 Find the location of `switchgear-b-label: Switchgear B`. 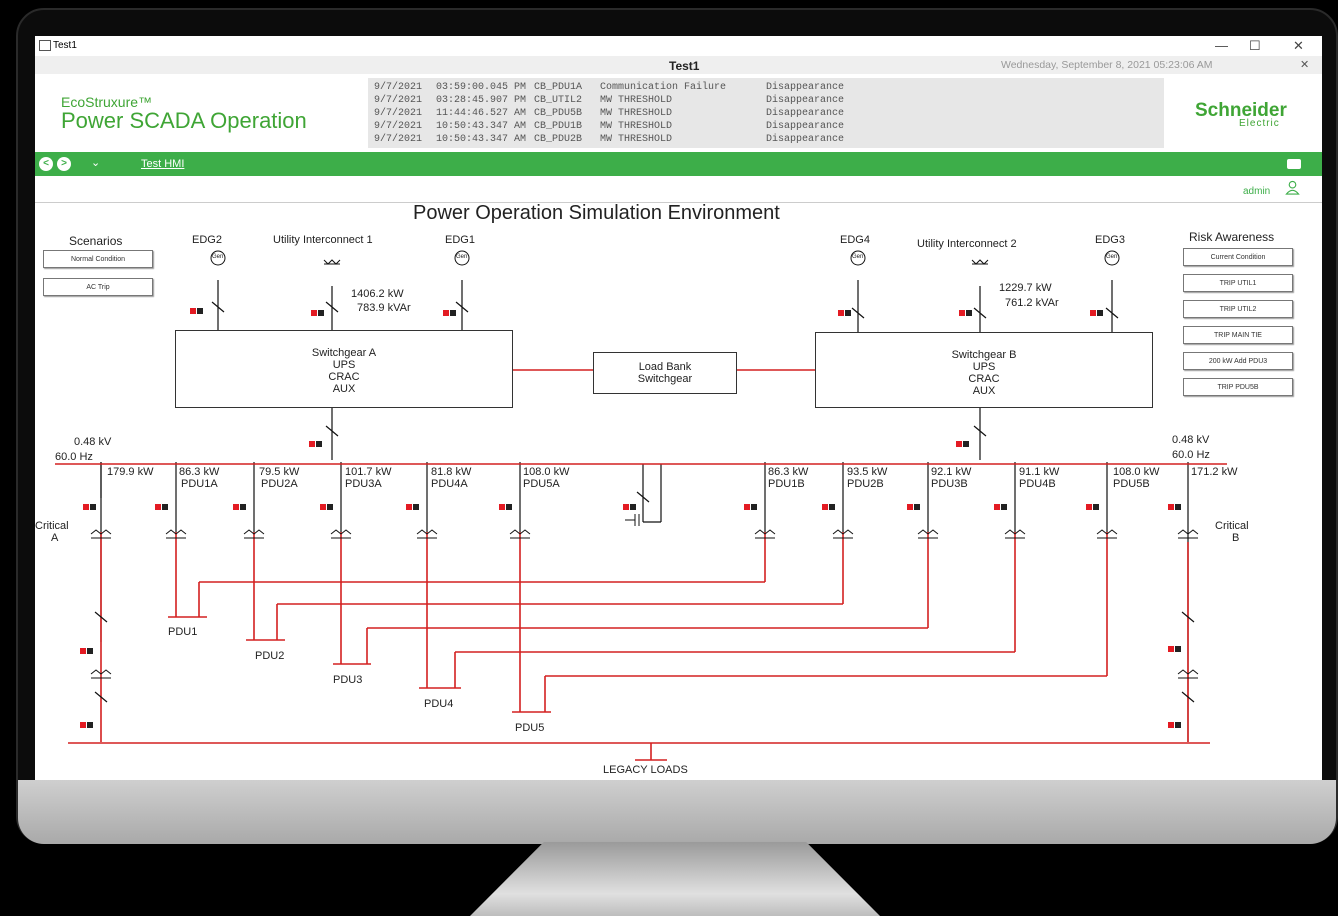

switchgear-b-label: Switchgear B is located at coordinates (984, 355).